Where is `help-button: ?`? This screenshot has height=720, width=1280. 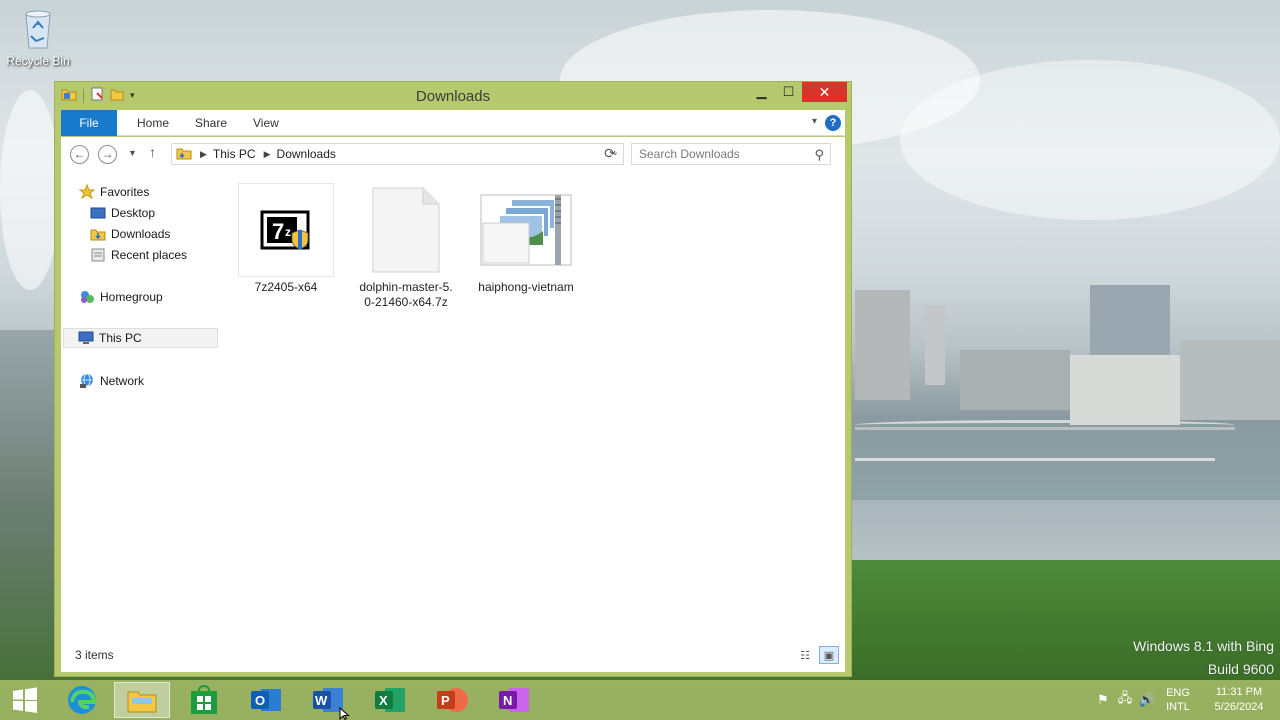 help-button: ? is located at coordinates (833, 123).